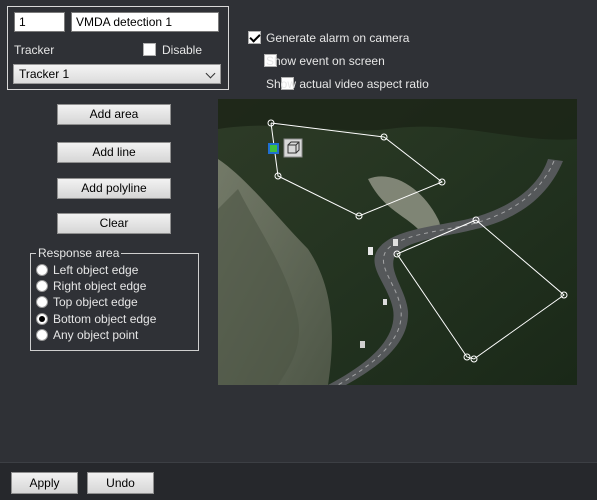 The width and height of the screenshot is (597, 500). What do you see at coordinates (100, 286) in the screenshot?
I see `radio-label: Right object edge` at bounding box center [100, 286].